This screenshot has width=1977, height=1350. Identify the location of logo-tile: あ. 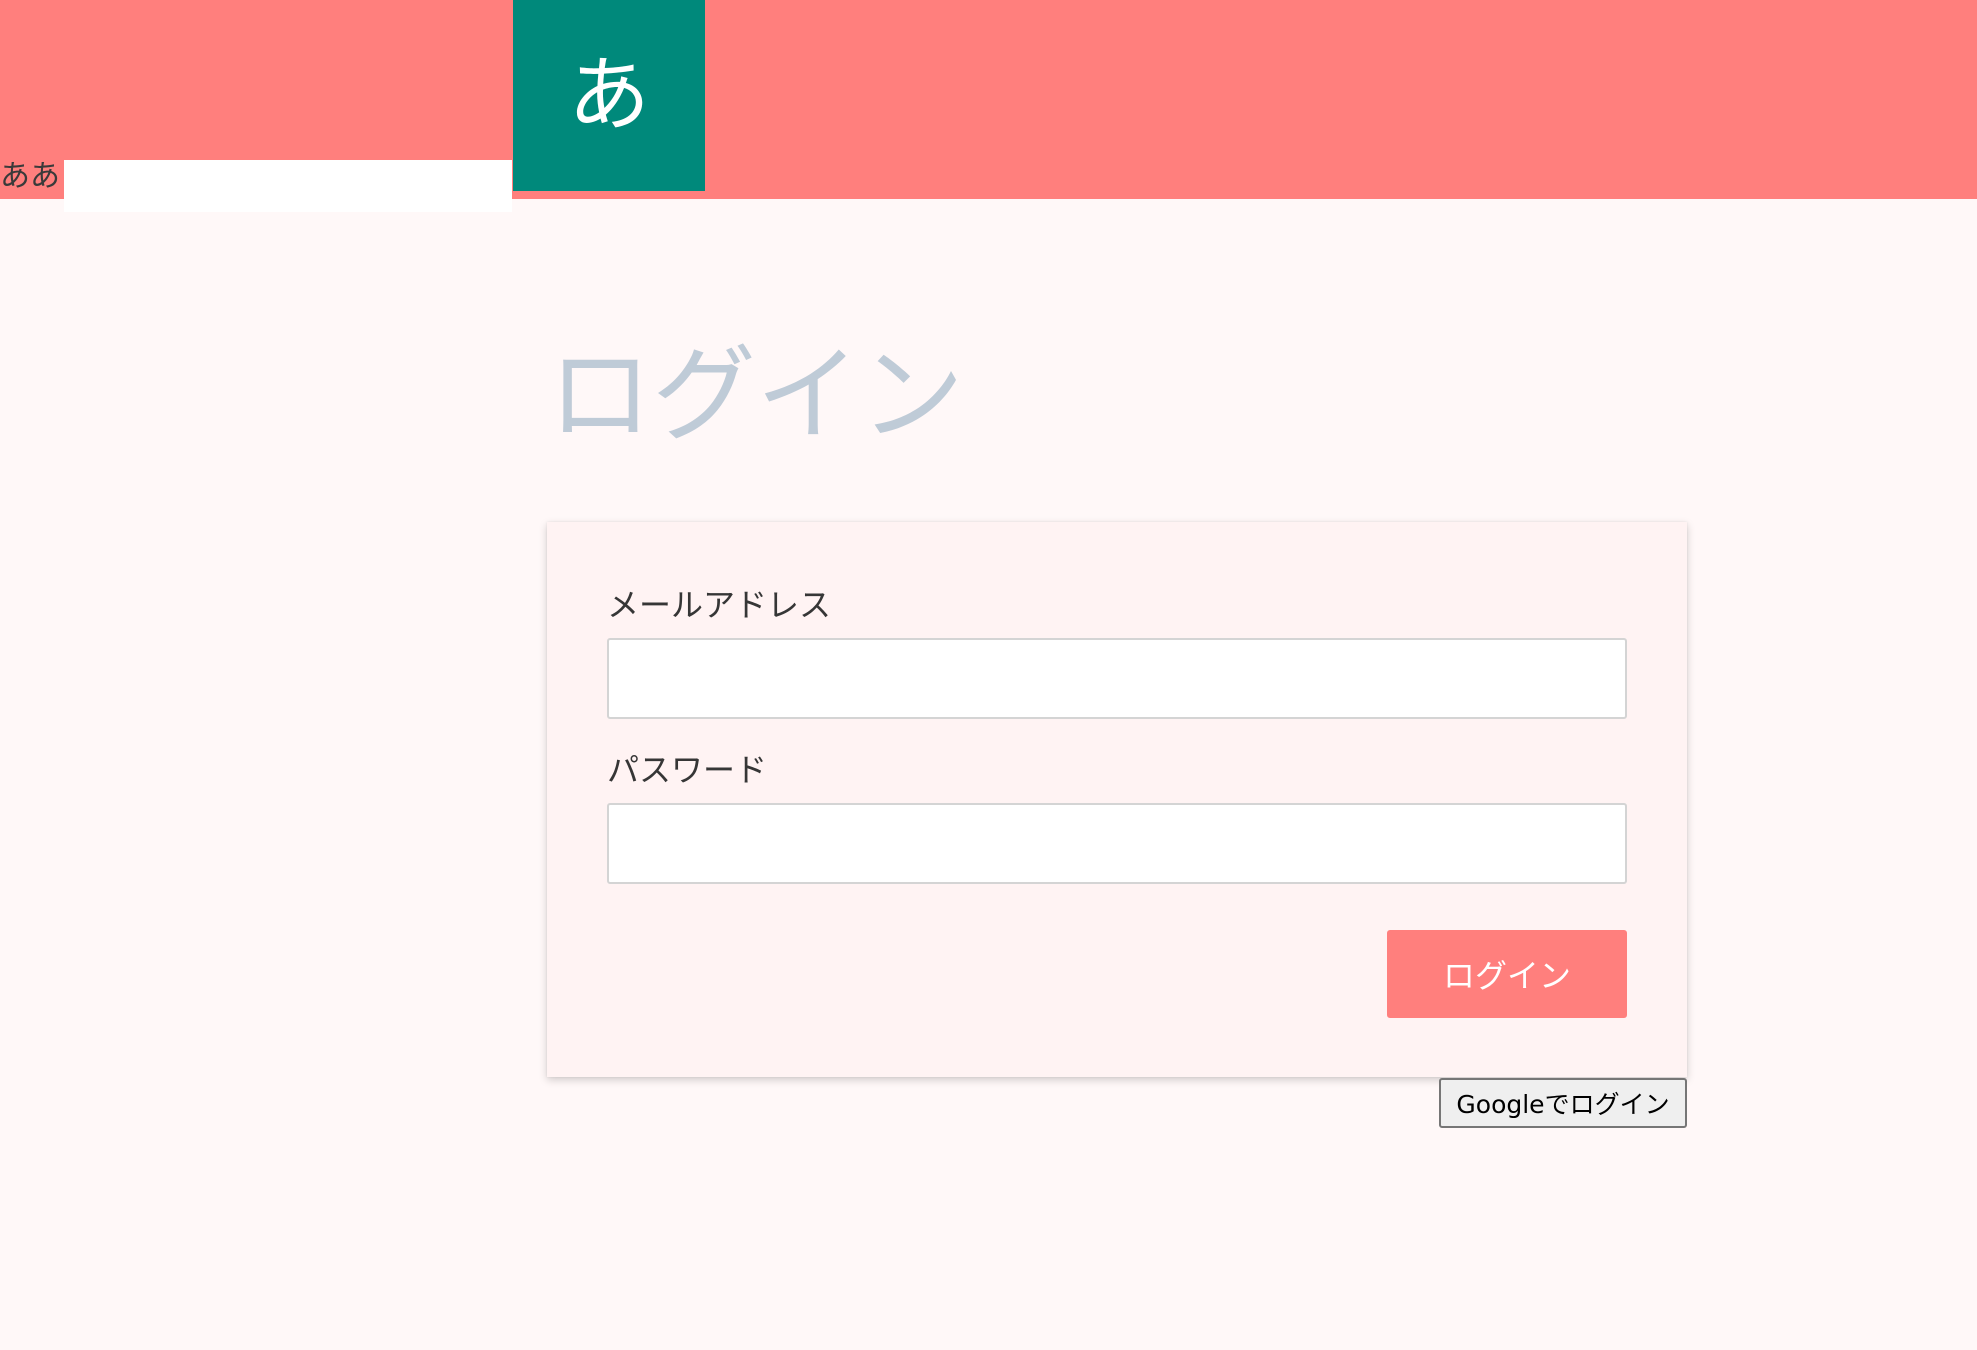
(609, 95).